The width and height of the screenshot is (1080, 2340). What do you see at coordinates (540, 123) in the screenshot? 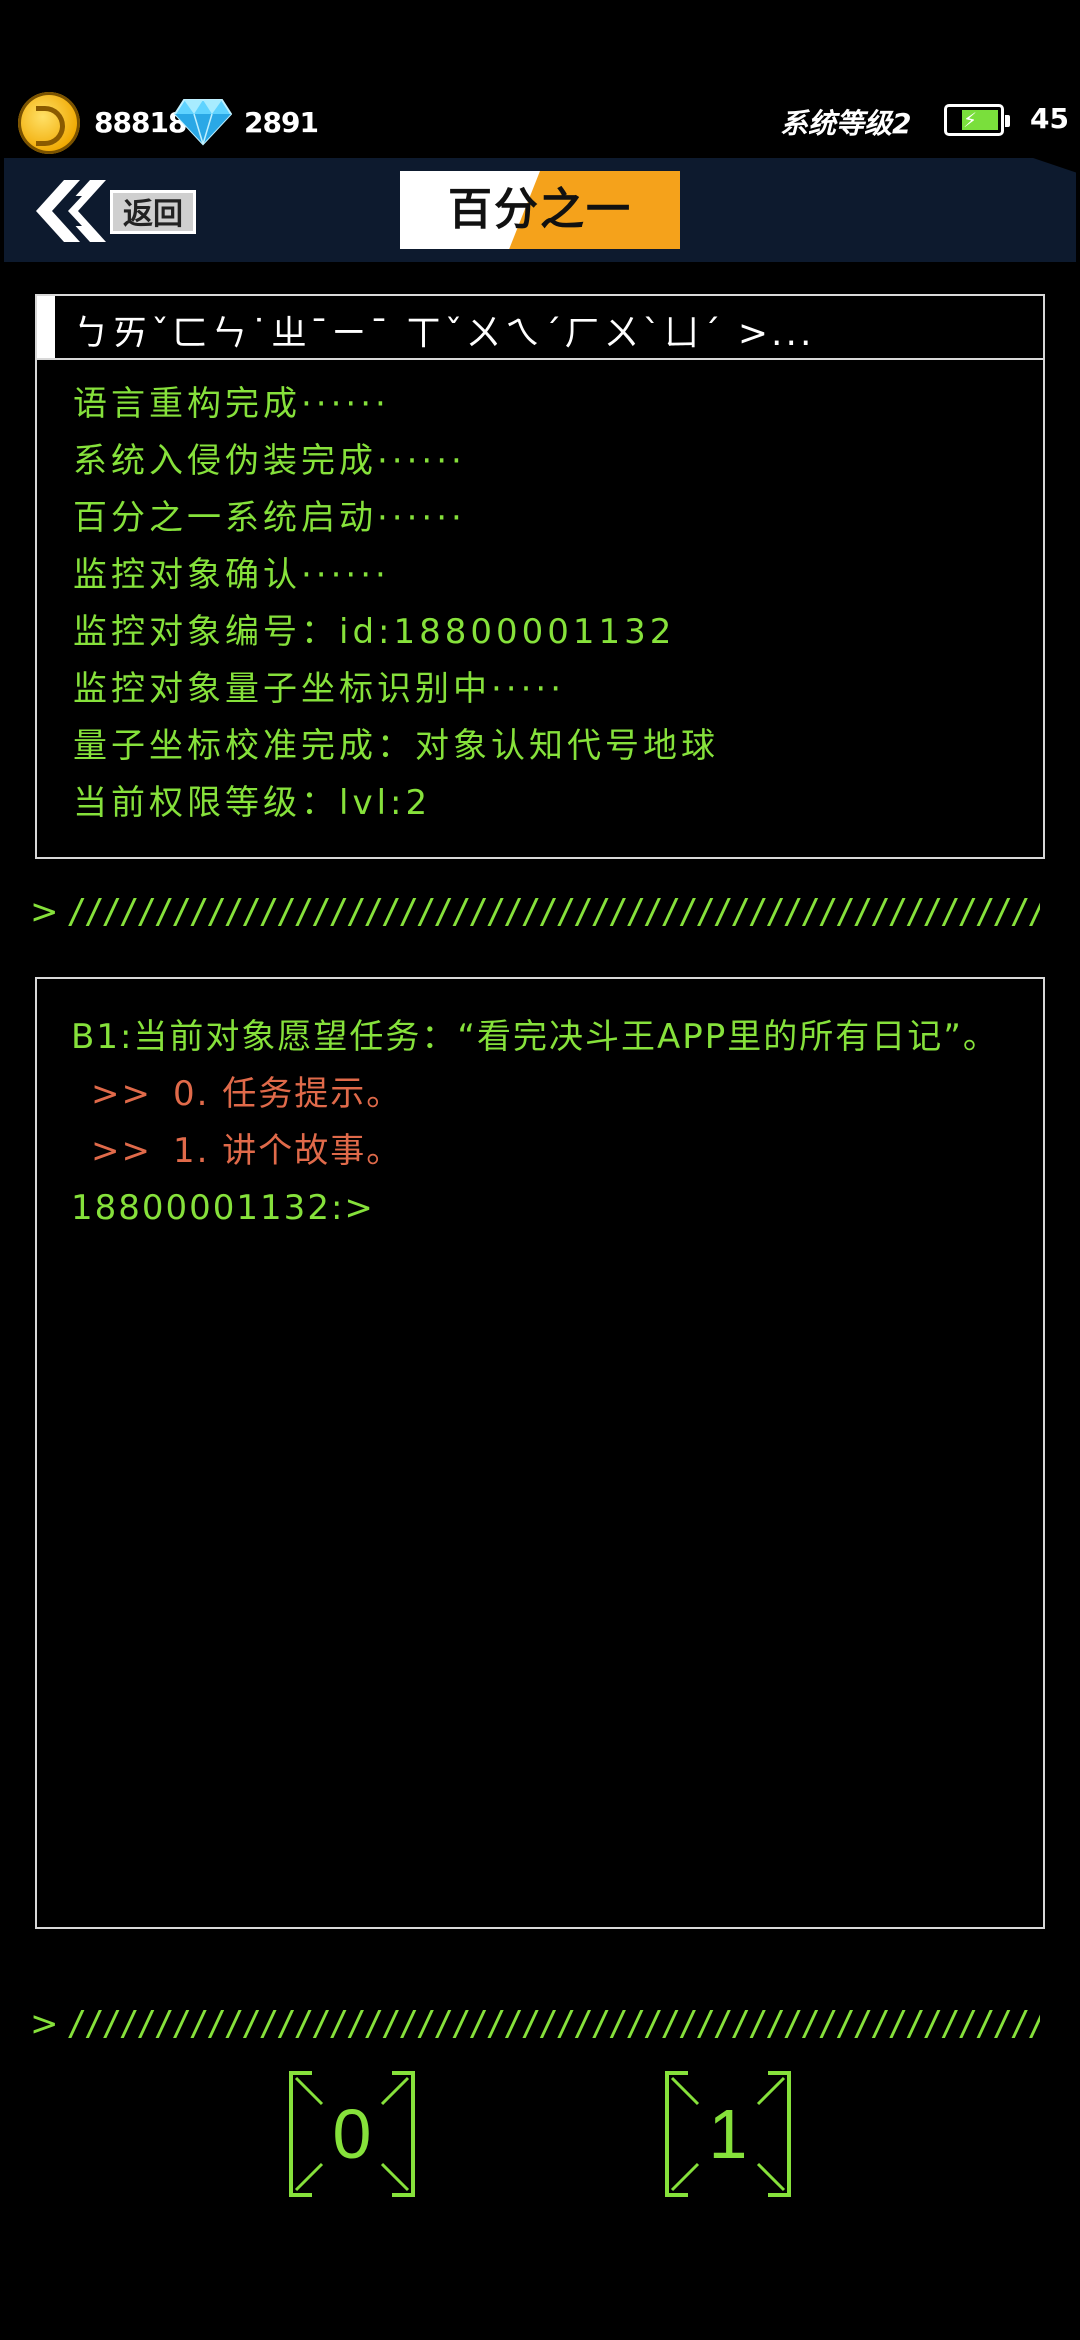
I see `status-bar: 88818 2891 系统等级2 ⚡ 45` at bounding box center [540, 123].